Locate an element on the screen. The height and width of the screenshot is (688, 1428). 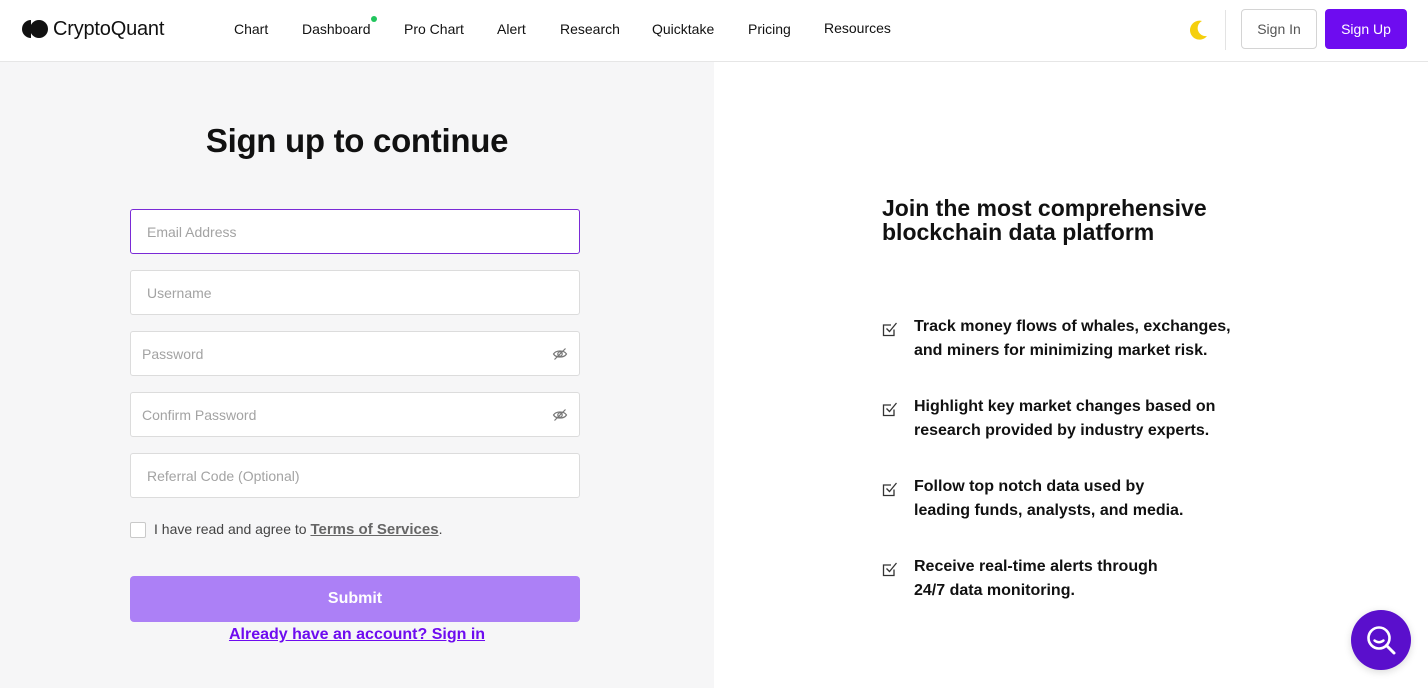
promo-title-line-2: blockchain data platform is located at coordinates (1018, 232).